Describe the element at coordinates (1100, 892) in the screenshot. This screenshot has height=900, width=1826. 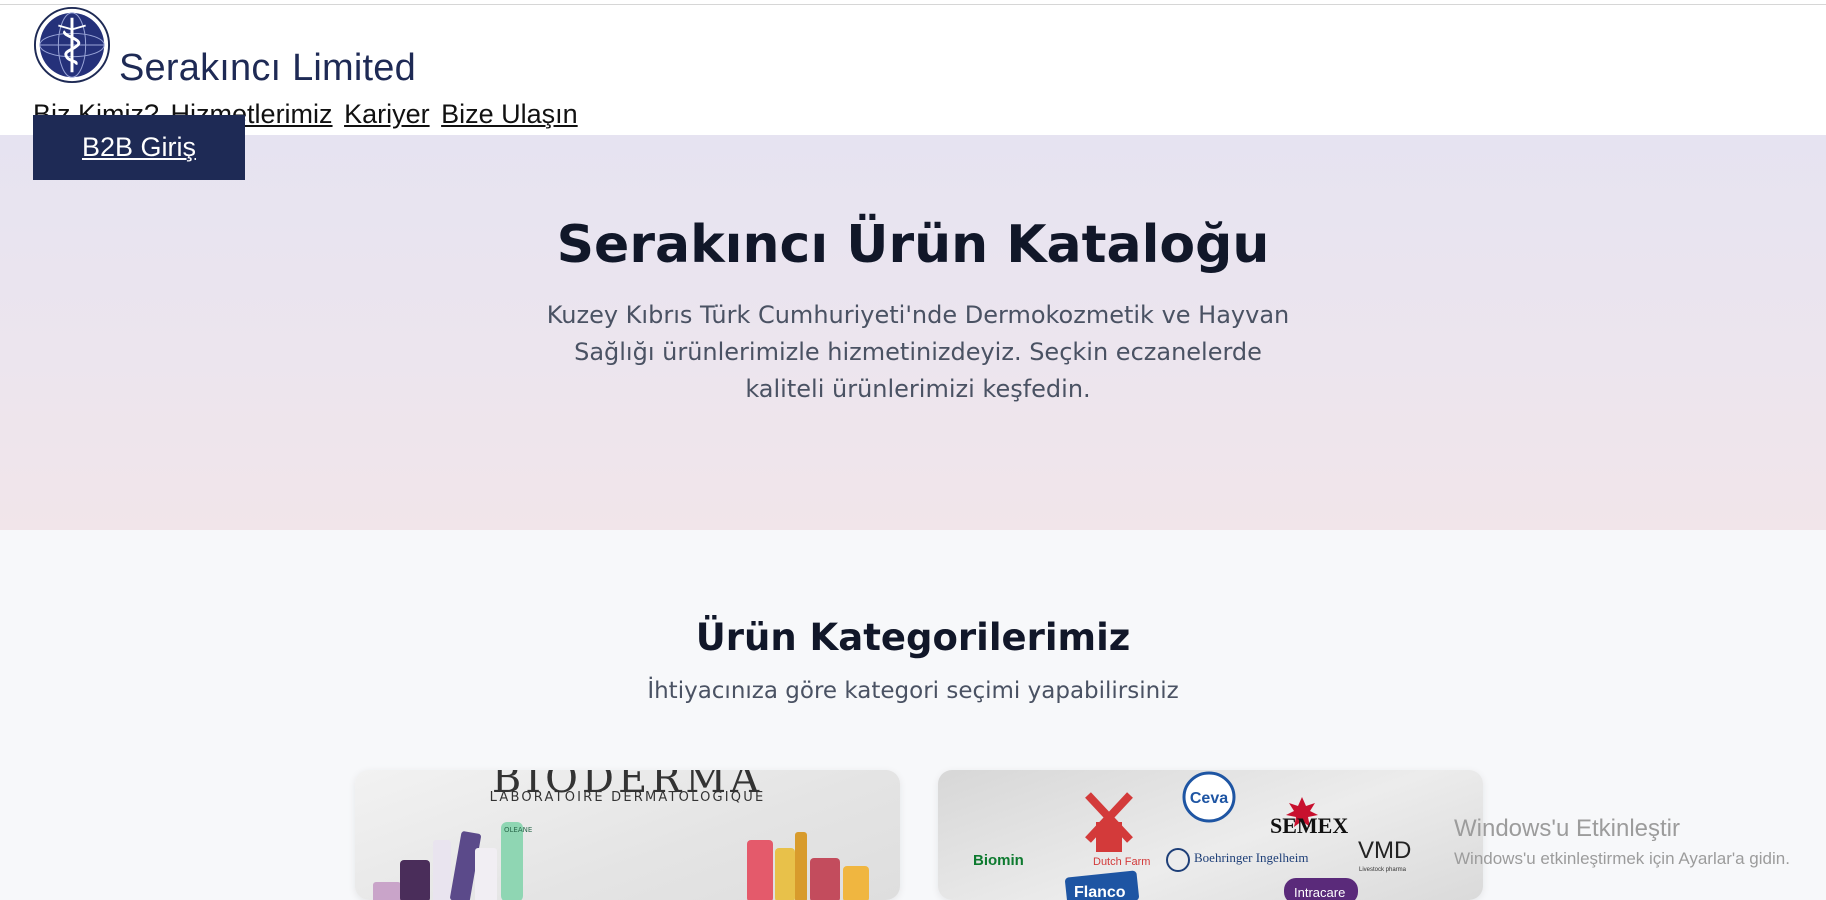
I see `flanco-logo: Flanco` at that location.